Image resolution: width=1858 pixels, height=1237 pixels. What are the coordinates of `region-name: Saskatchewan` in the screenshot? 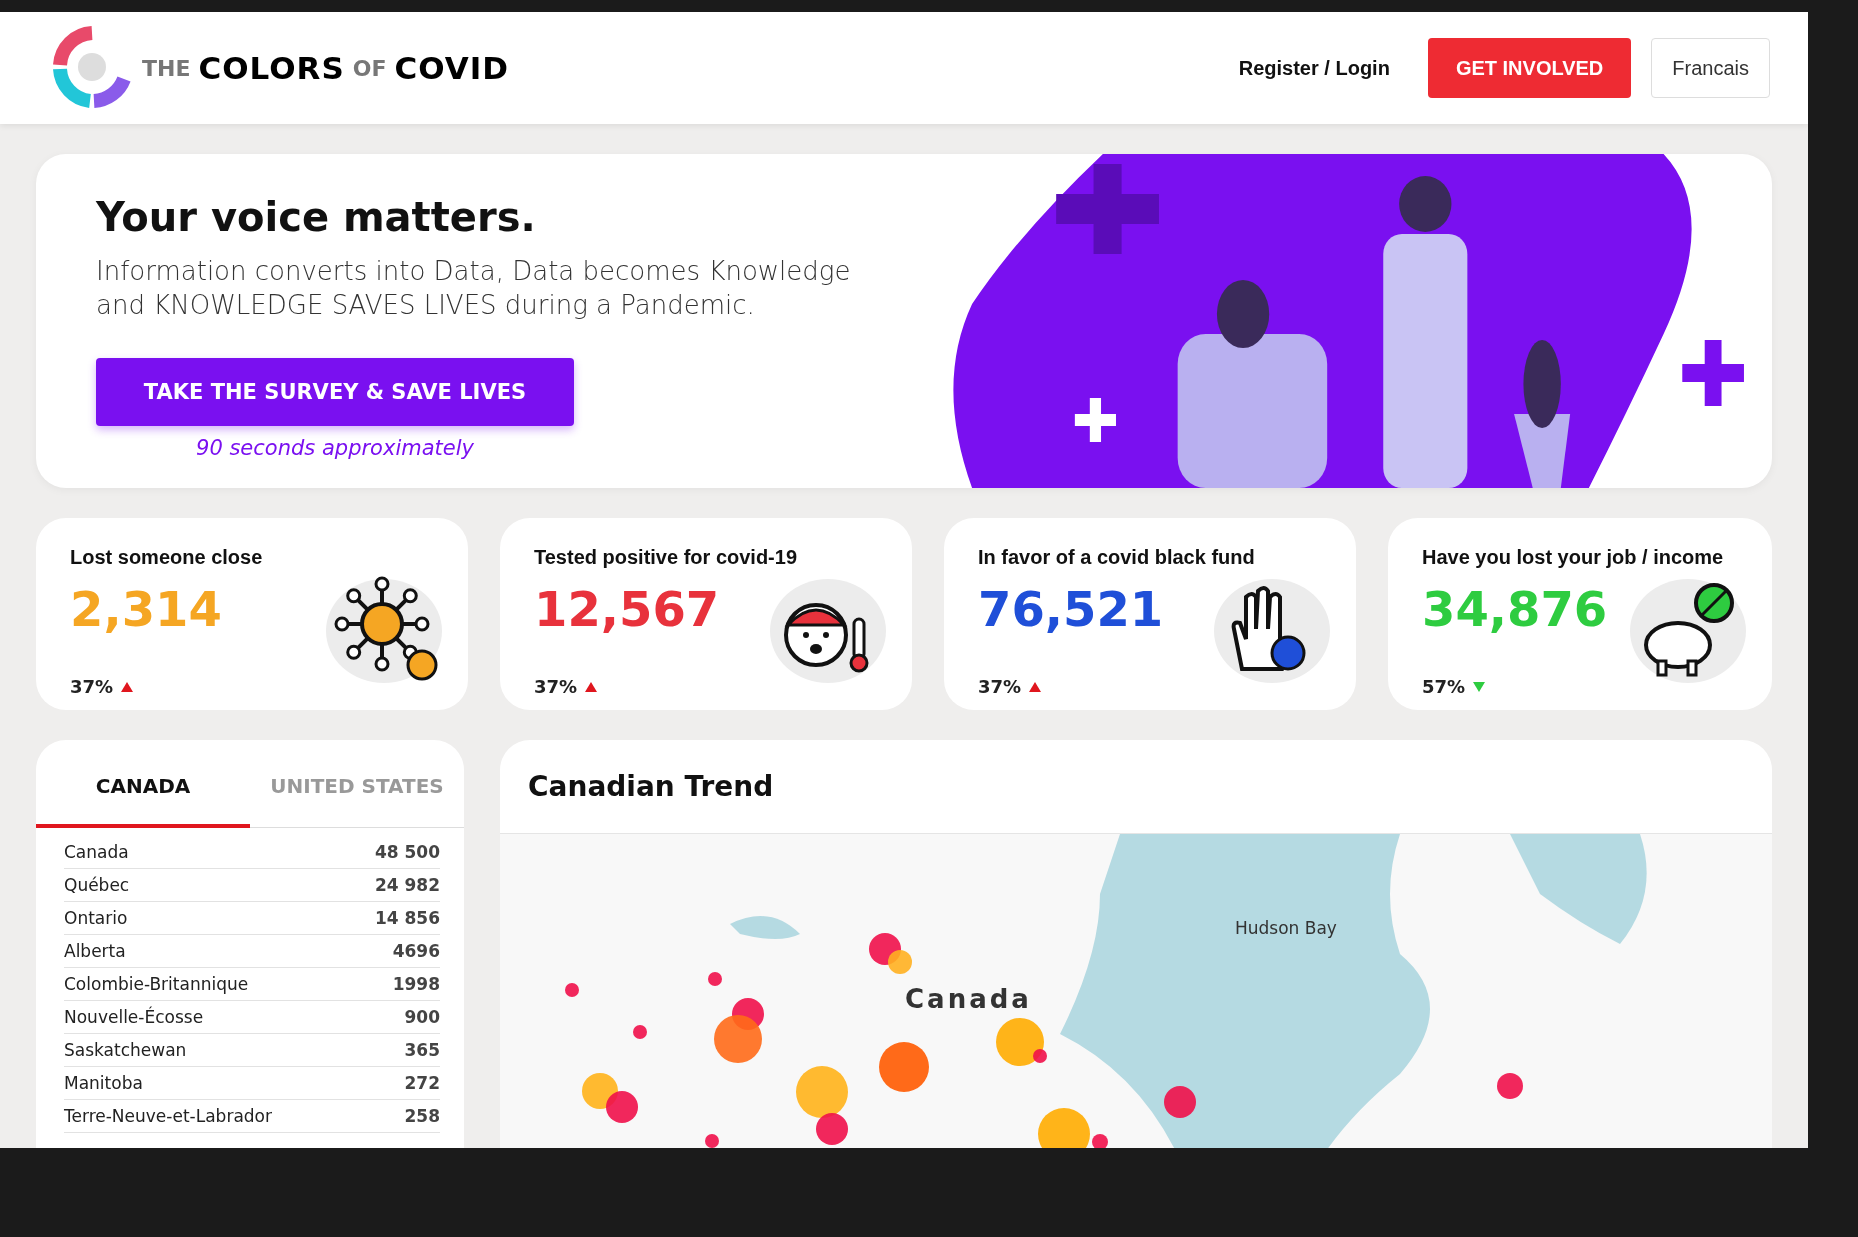 It's located at (125, 1050).